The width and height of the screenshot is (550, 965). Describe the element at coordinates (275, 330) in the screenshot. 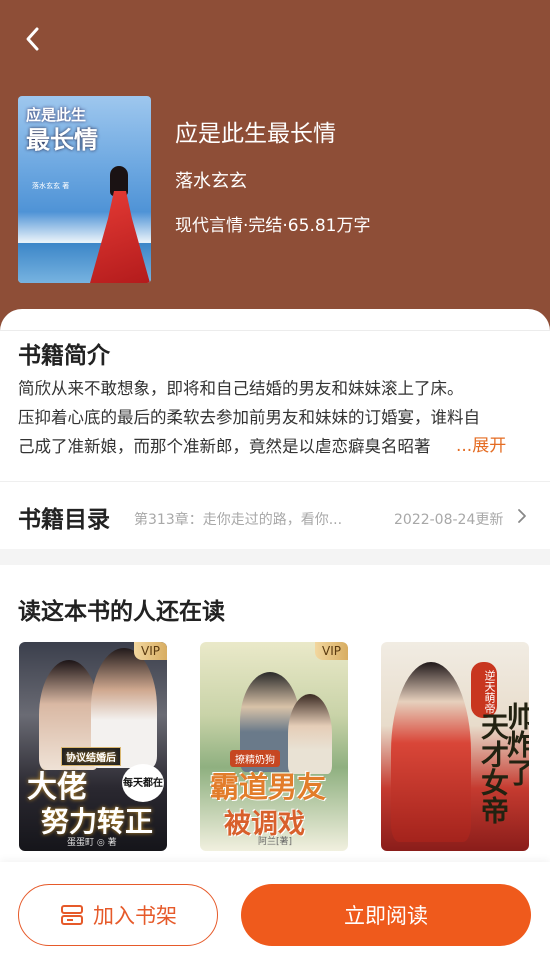

I see `divider` at that location.